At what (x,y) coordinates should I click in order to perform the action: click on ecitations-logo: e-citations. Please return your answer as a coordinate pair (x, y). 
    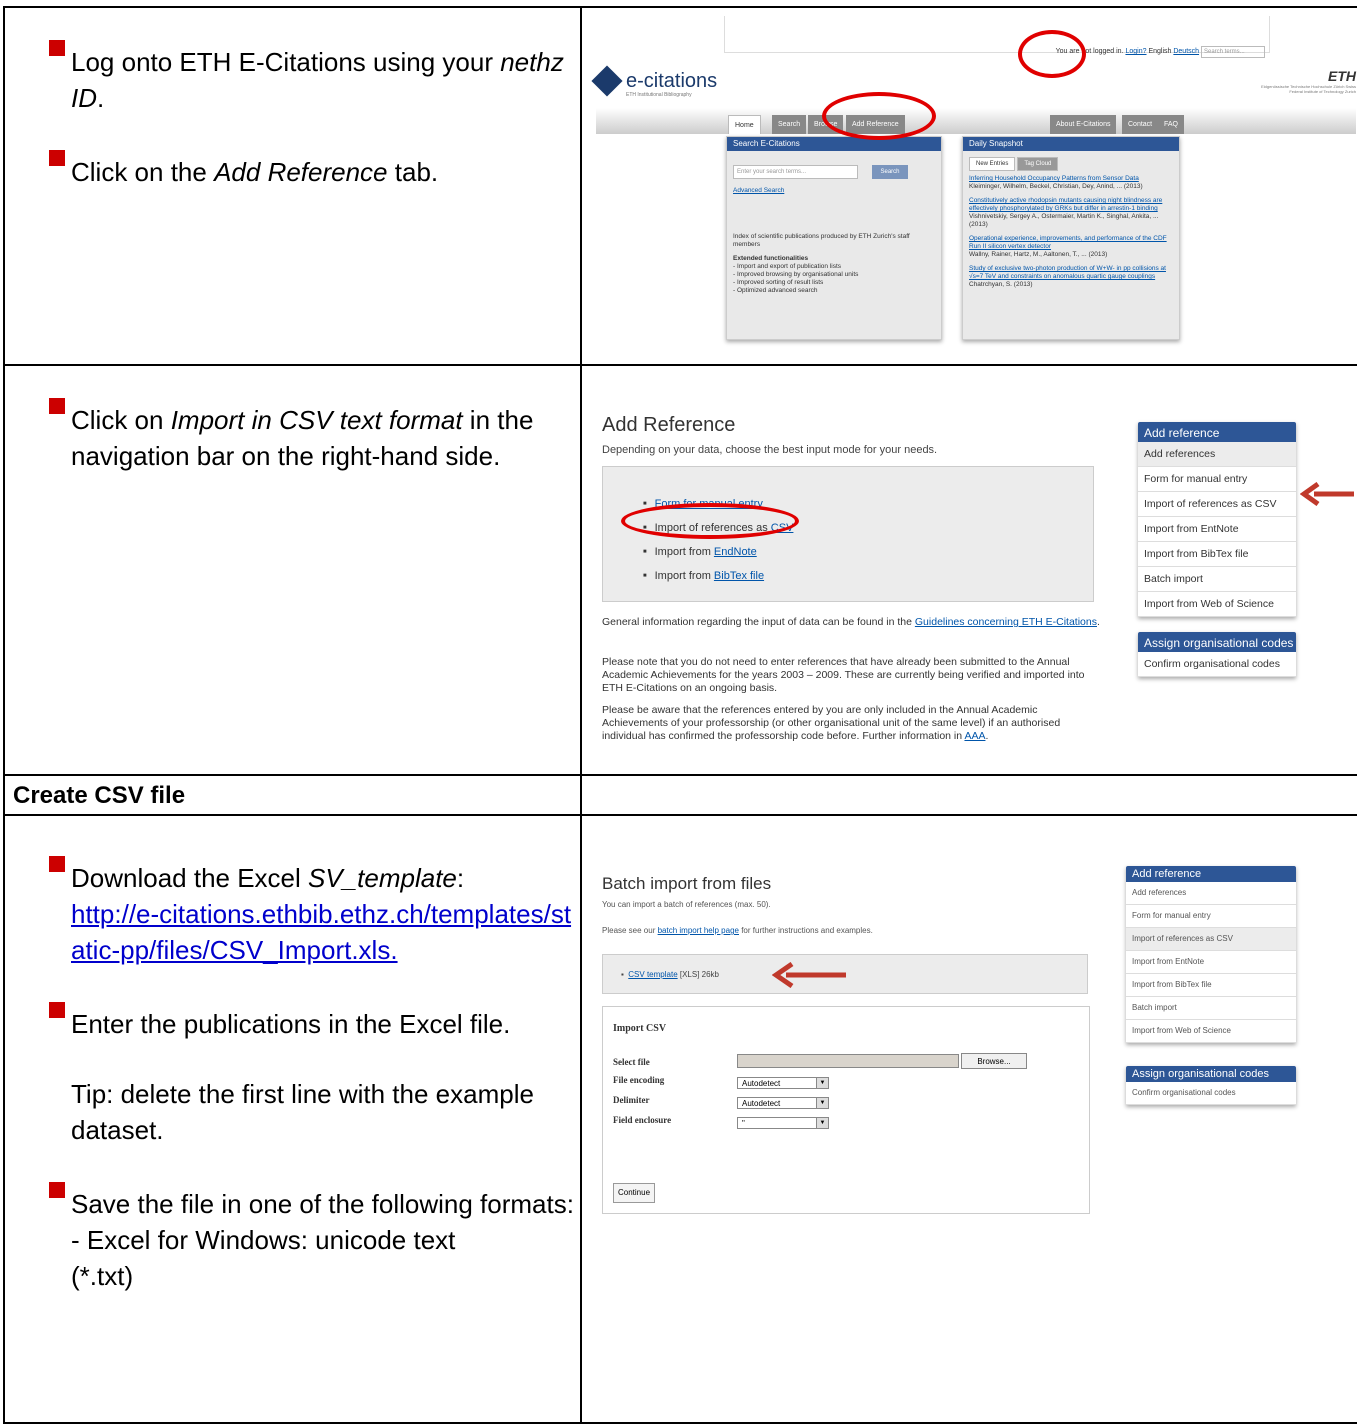
    Looking at the image, I should click on (654, 81).